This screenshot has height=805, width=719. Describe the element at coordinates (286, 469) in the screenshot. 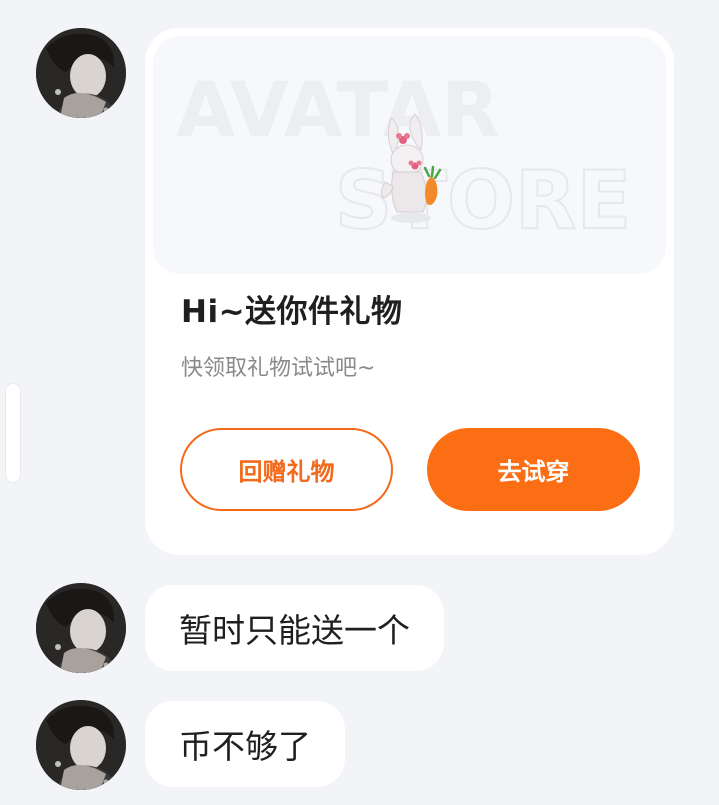

I see `return-gift-button: 回赠礼物` at that location.